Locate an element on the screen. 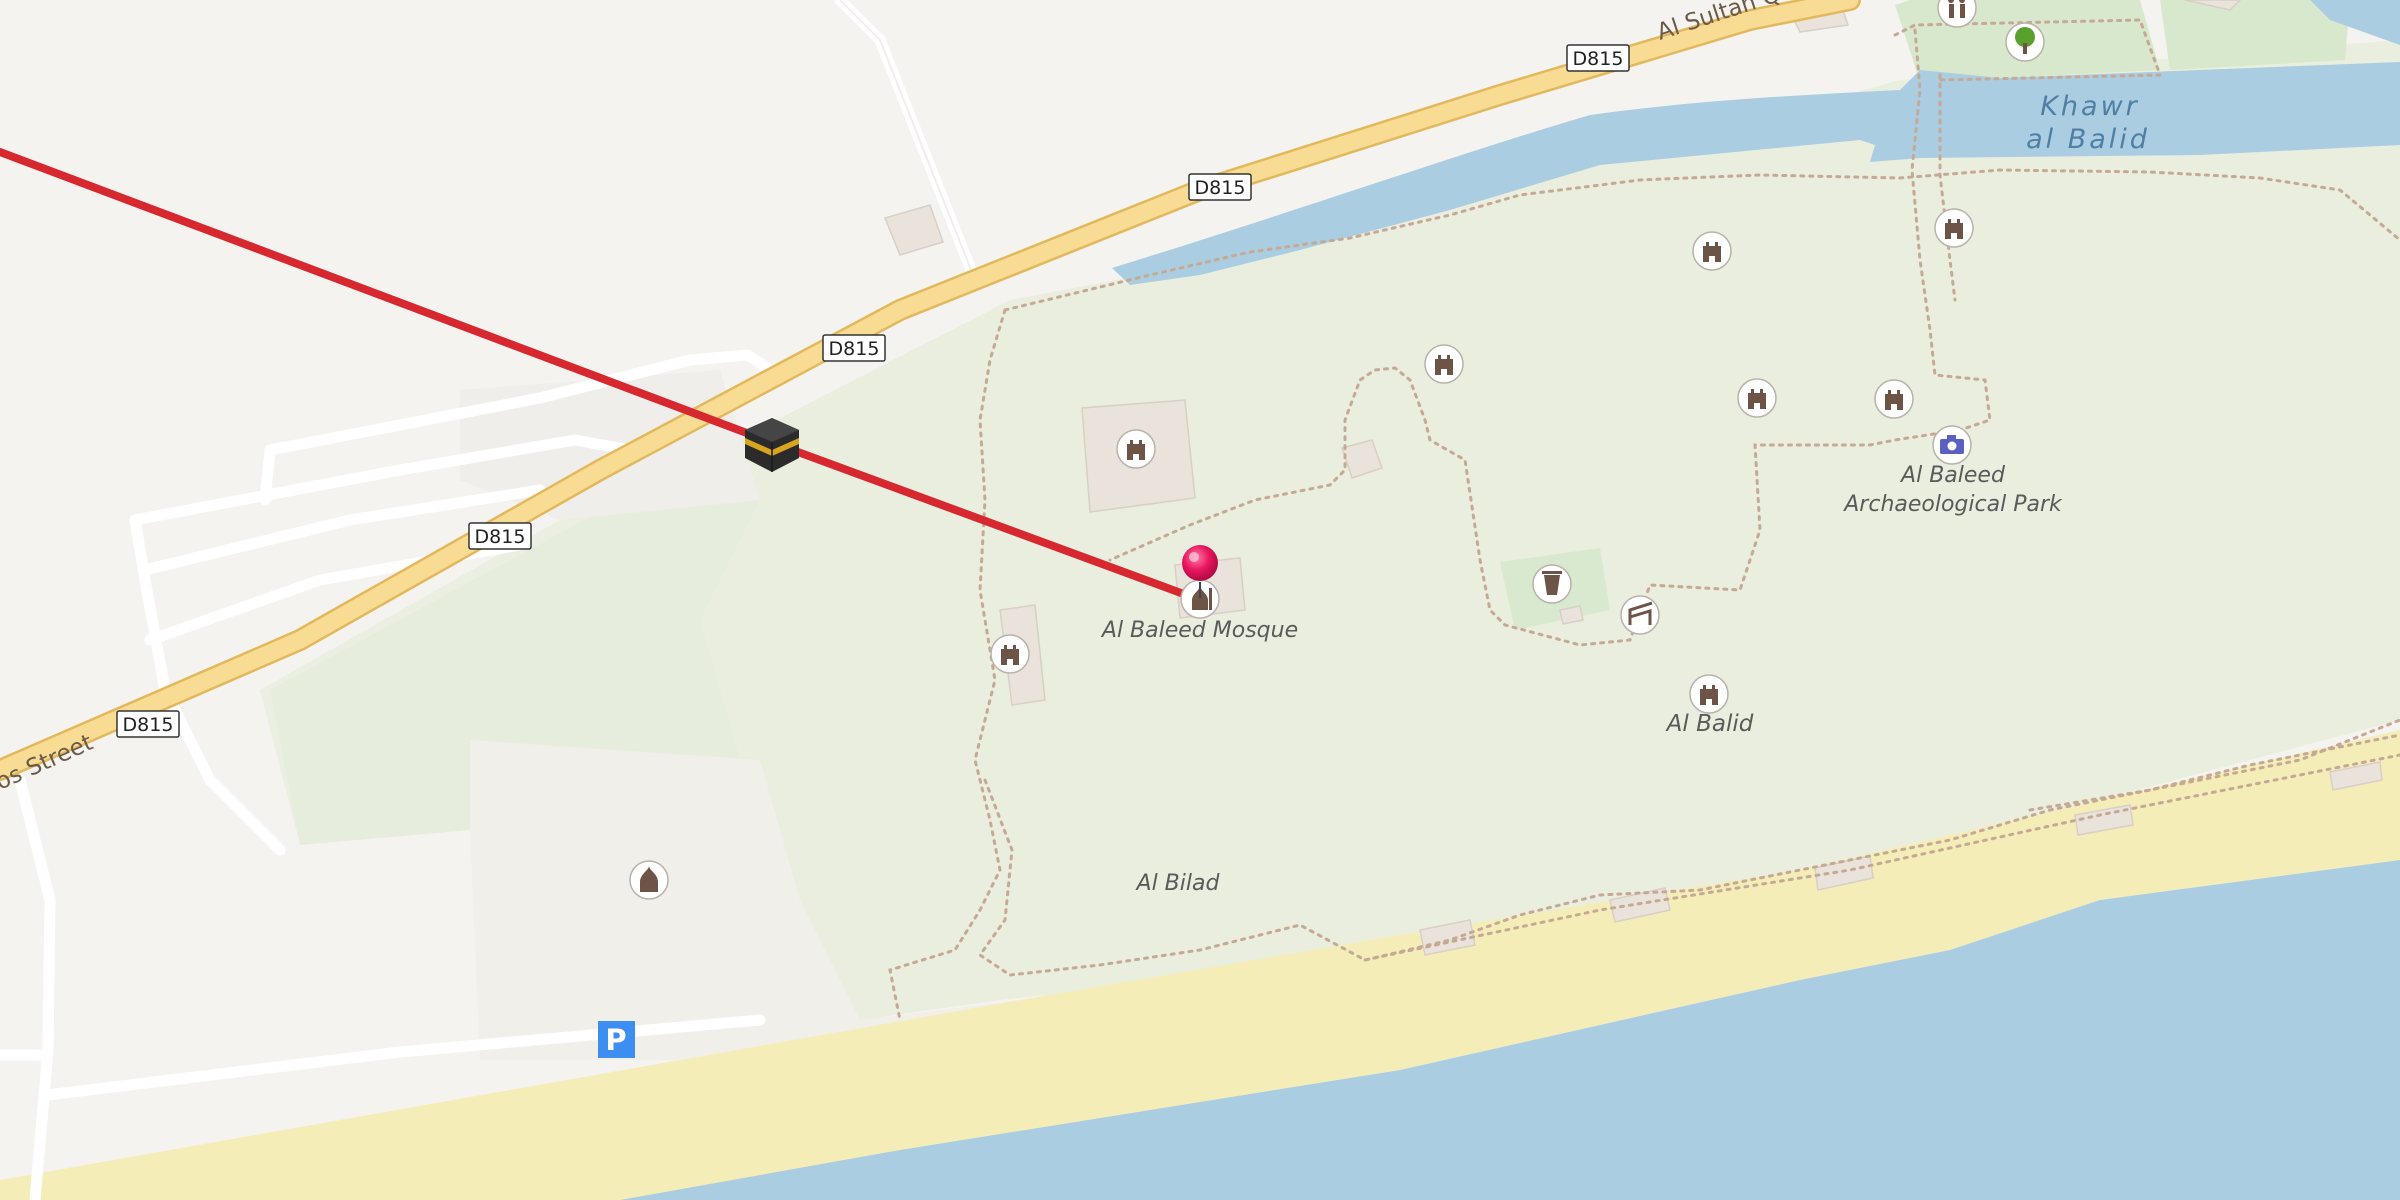 This screenshot has width=2400, height=1200. water-label-line2: al Balid is located at coordinates (2088, 139).